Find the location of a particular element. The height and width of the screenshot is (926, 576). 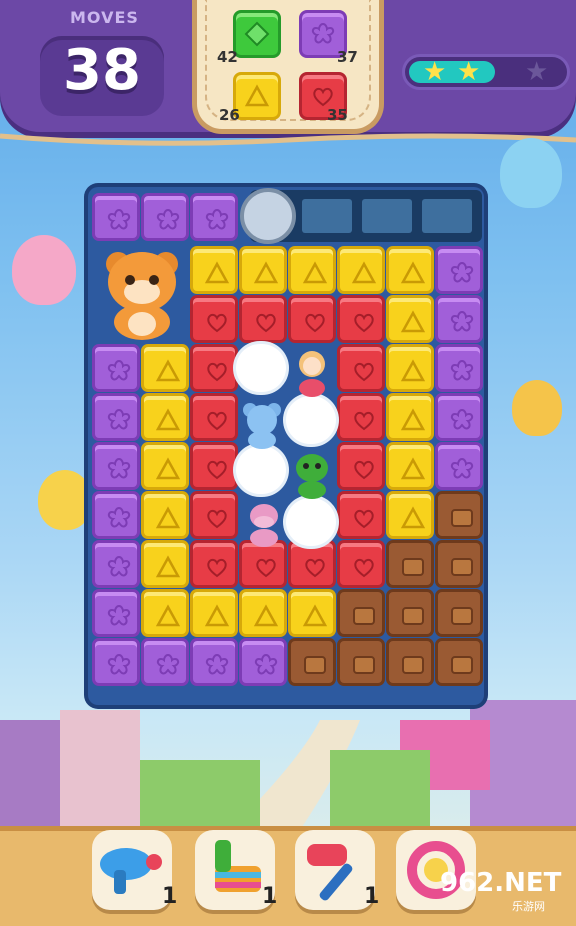

blaster-icon is located at coordinates (131, 871).